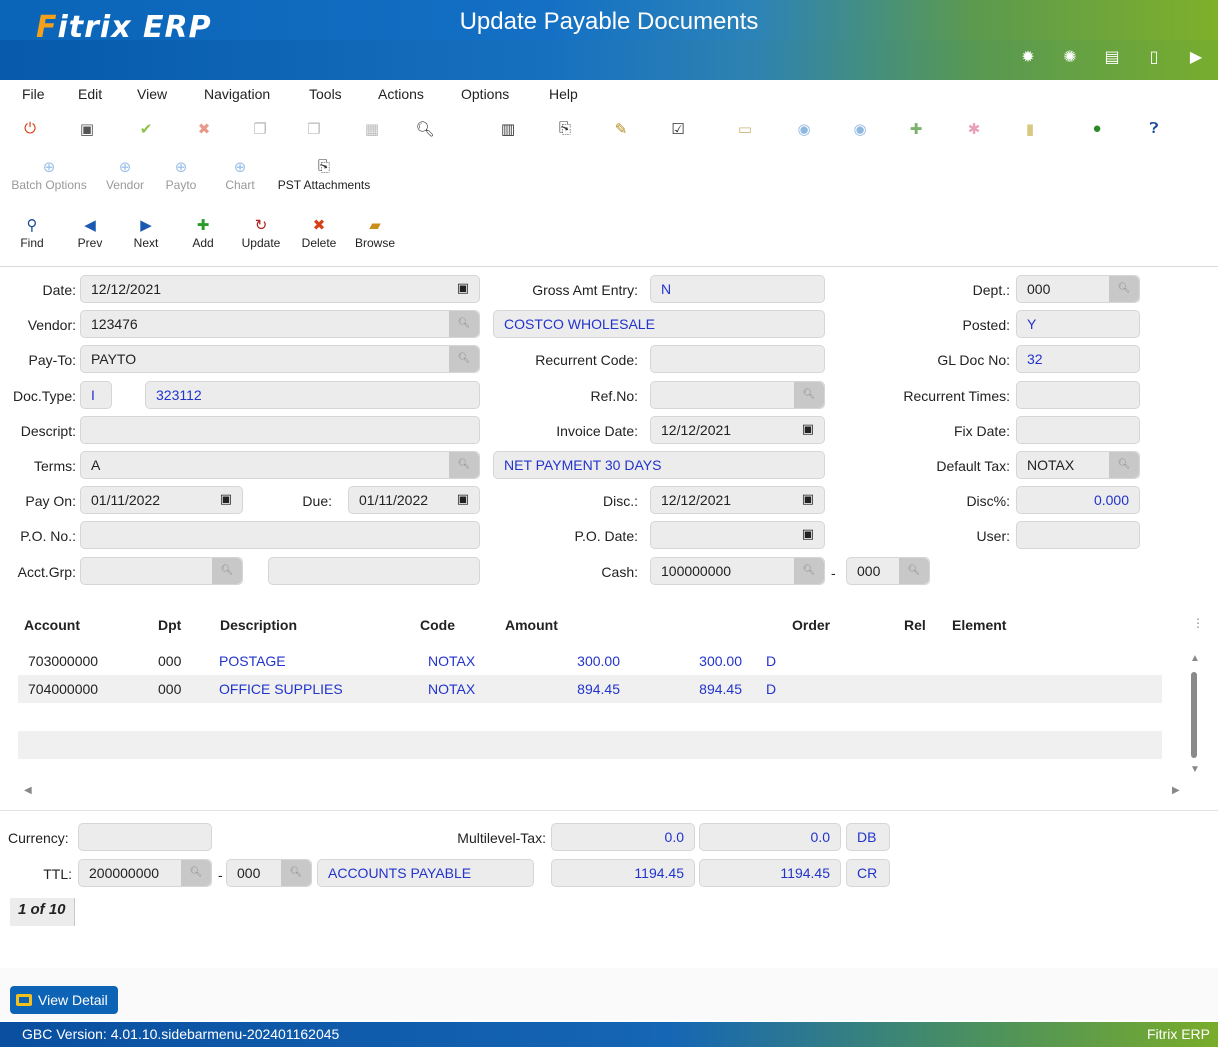 This screenshot has height=1047, width=1218. I want to click on col-description-header: Description, so click(258, 625).